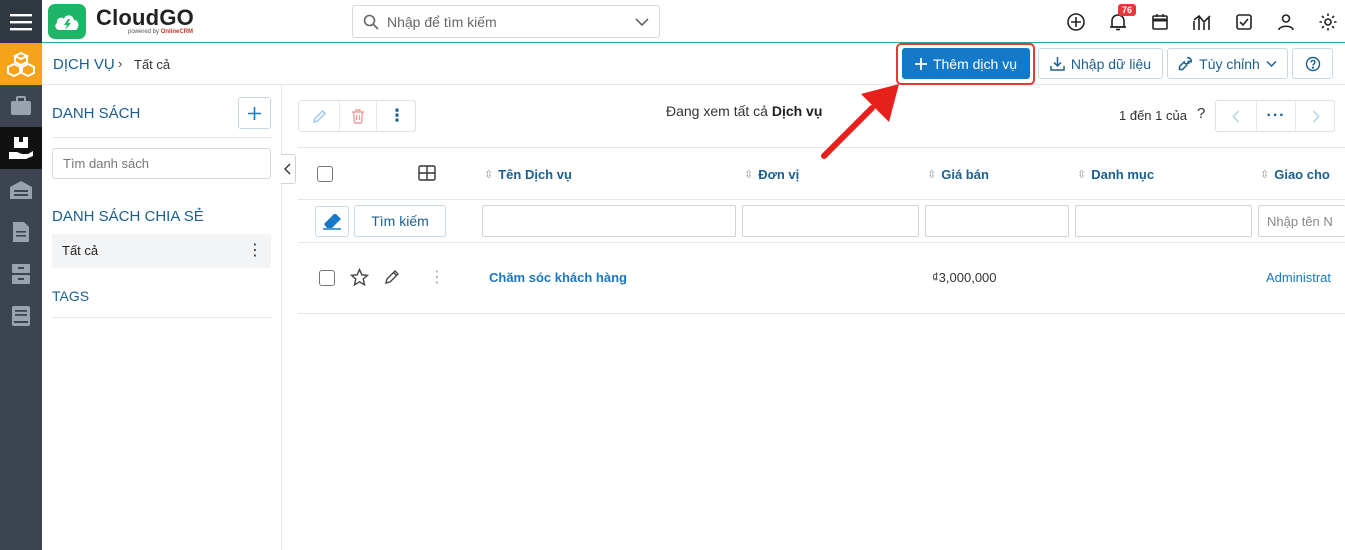 The height and width of the screenshot is (550, 1345). I want to click on search-filter-button: Tìm kiếm, so click(400, 221).